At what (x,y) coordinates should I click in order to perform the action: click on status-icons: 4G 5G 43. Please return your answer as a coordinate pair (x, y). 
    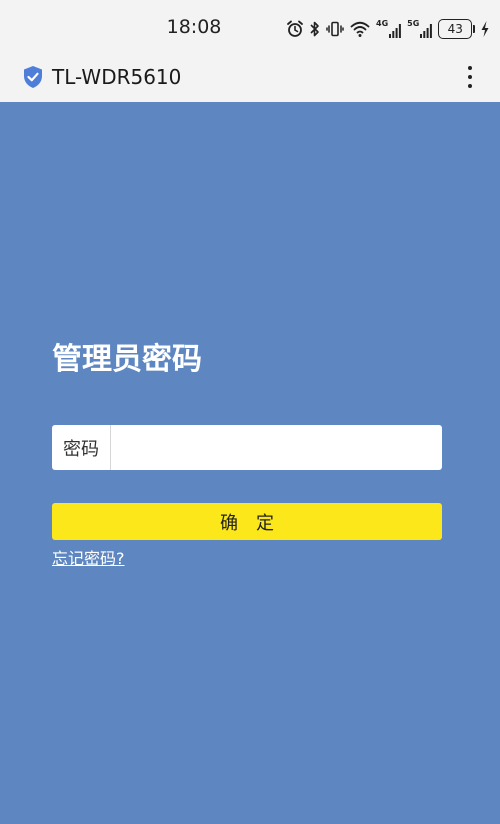
    Looking at the image, I should click on (388, 29).